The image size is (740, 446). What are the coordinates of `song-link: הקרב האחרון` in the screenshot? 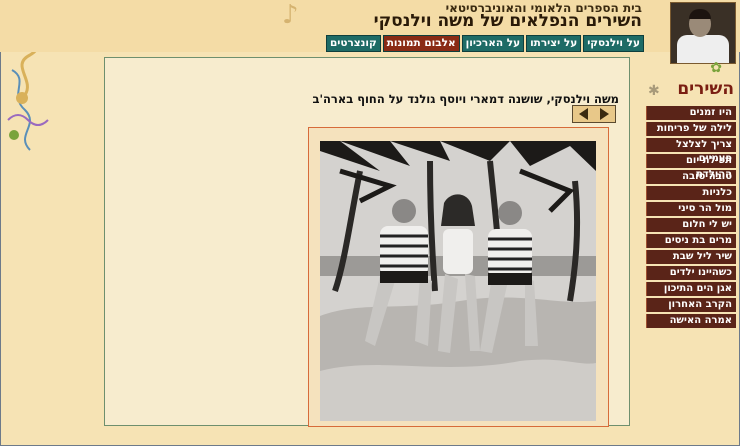 It's located at (691, 305).